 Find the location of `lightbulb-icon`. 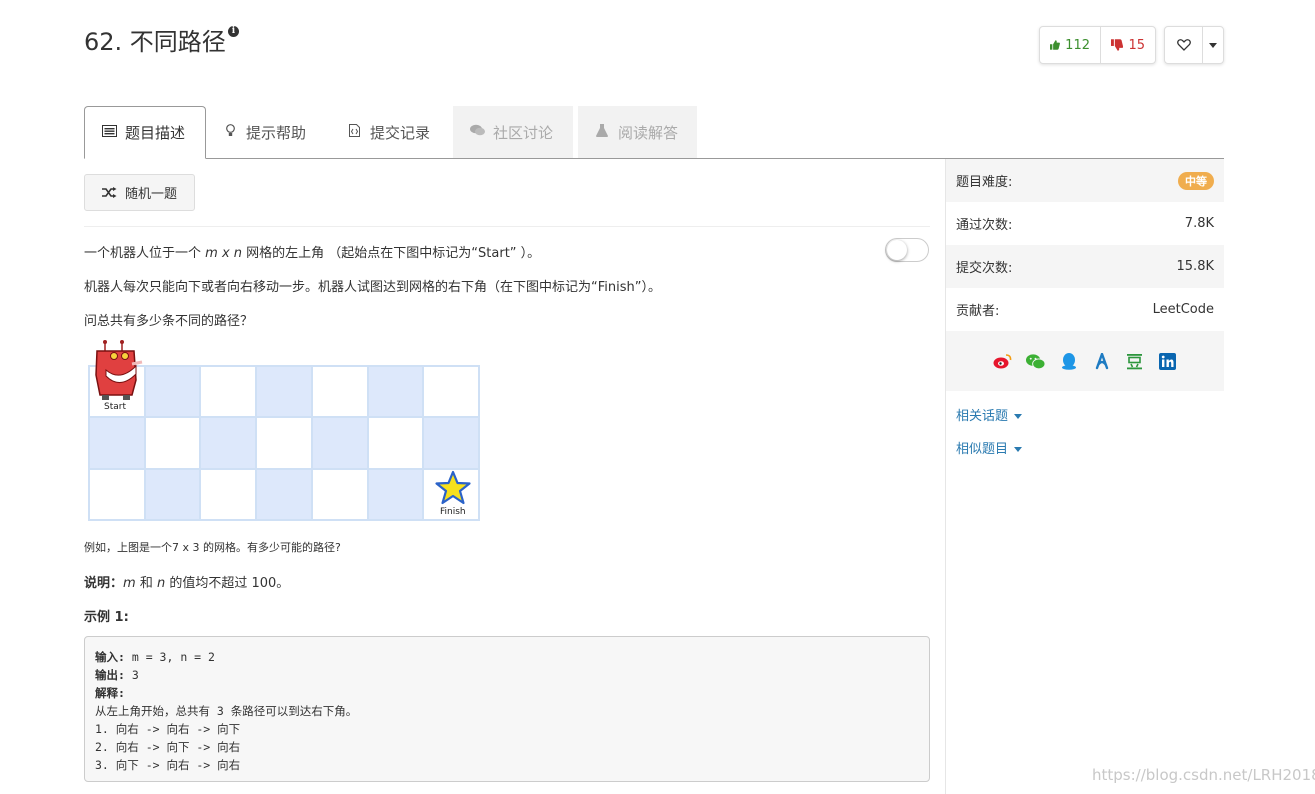

lightbulb-icon is located at coordinates (230, 132).